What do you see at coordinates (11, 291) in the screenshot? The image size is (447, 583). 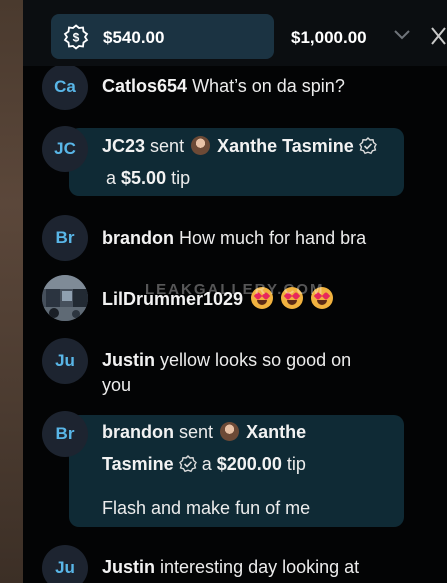 I see `video-edge` at bounding box center [11, 291].